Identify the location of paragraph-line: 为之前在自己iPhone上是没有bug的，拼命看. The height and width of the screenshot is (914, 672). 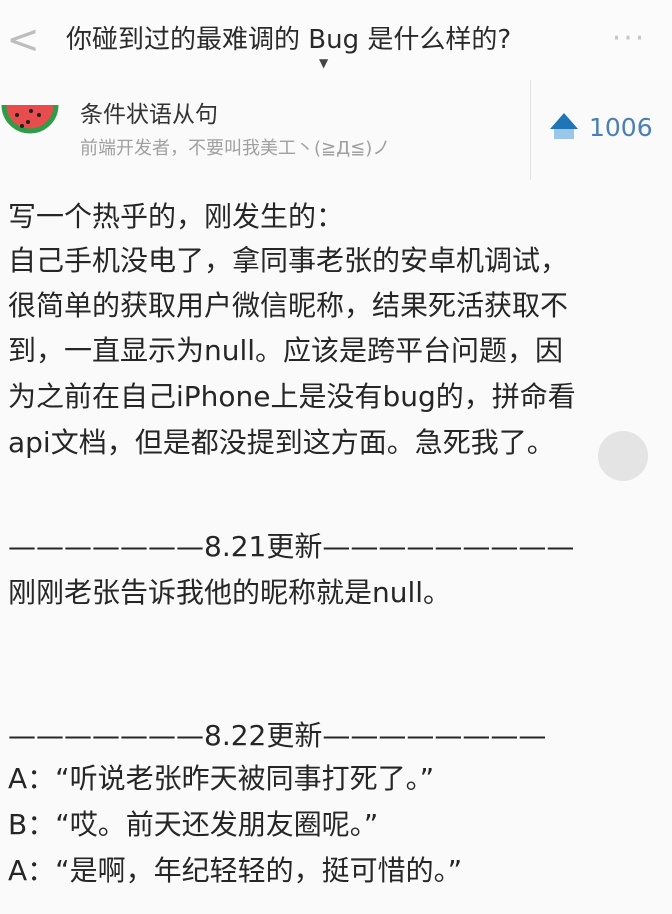
(292, 396).